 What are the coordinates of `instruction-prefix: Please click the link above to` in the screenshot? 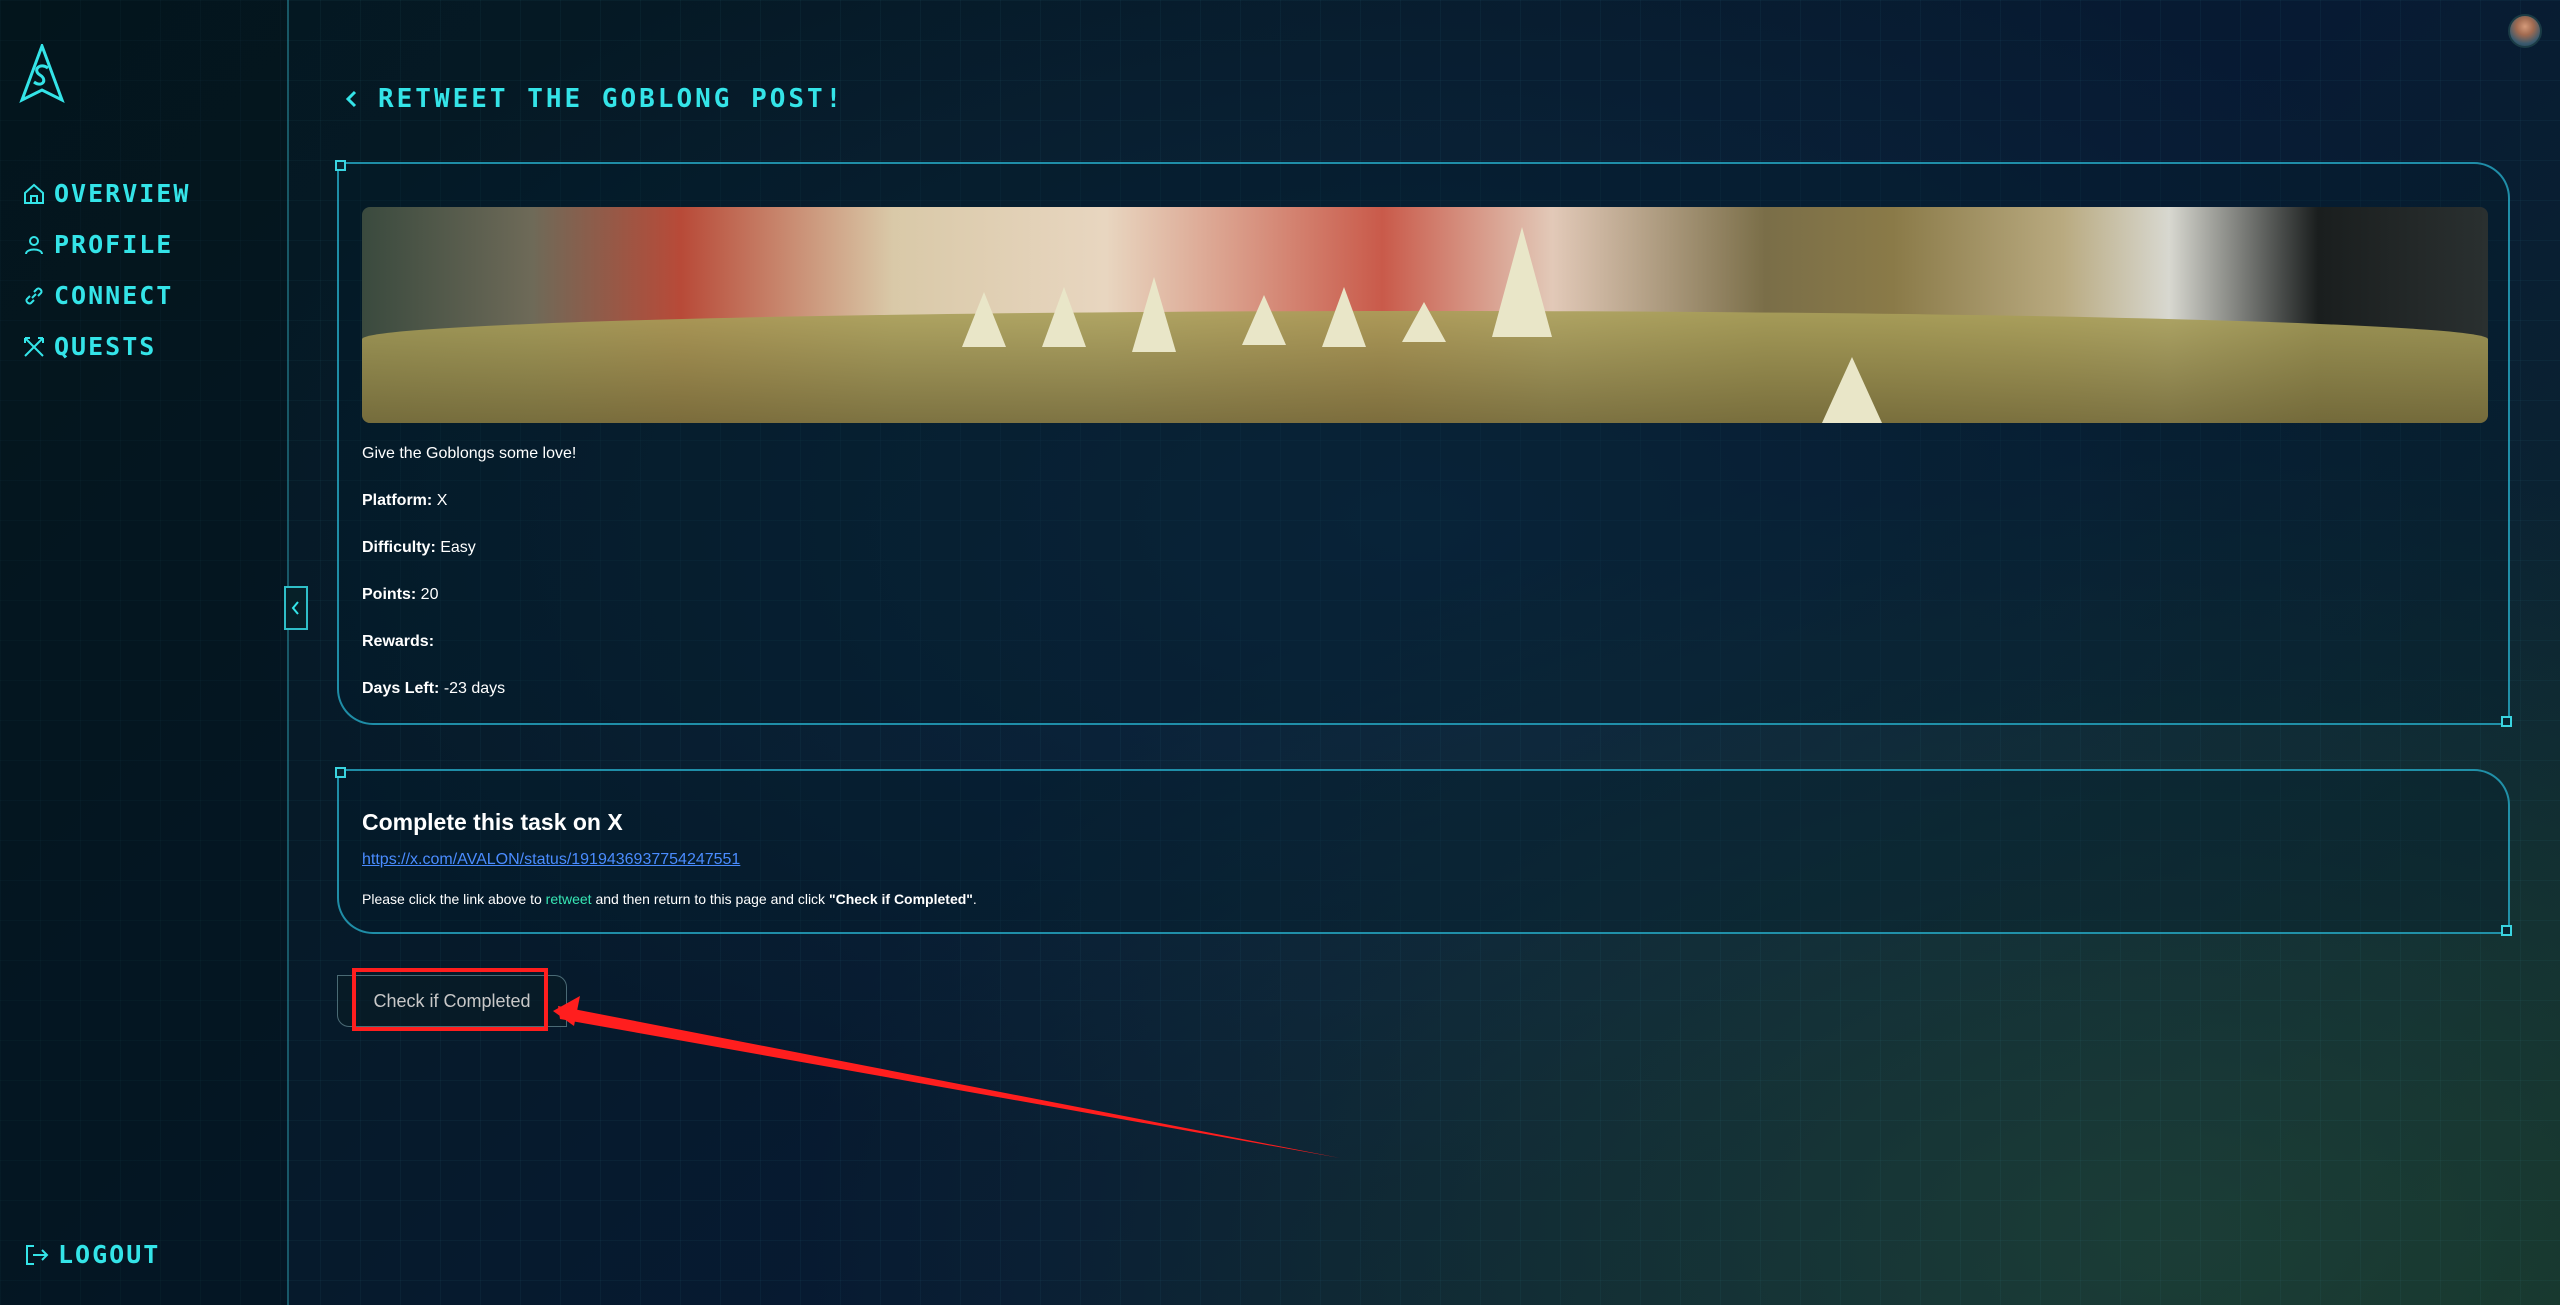 It's located at (452, 899).